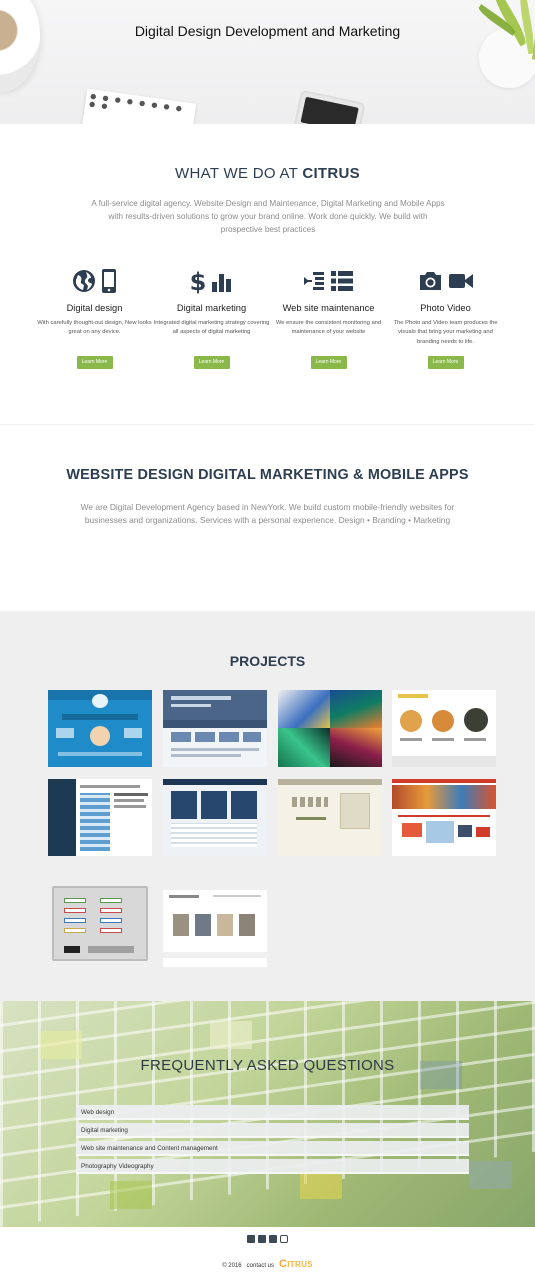 Image resolution: width=535 pixels, height=1280 pixels. Describe the element at coordinates (272, 1112) in the screenshot. I see `faq-item: Web design` at that location.